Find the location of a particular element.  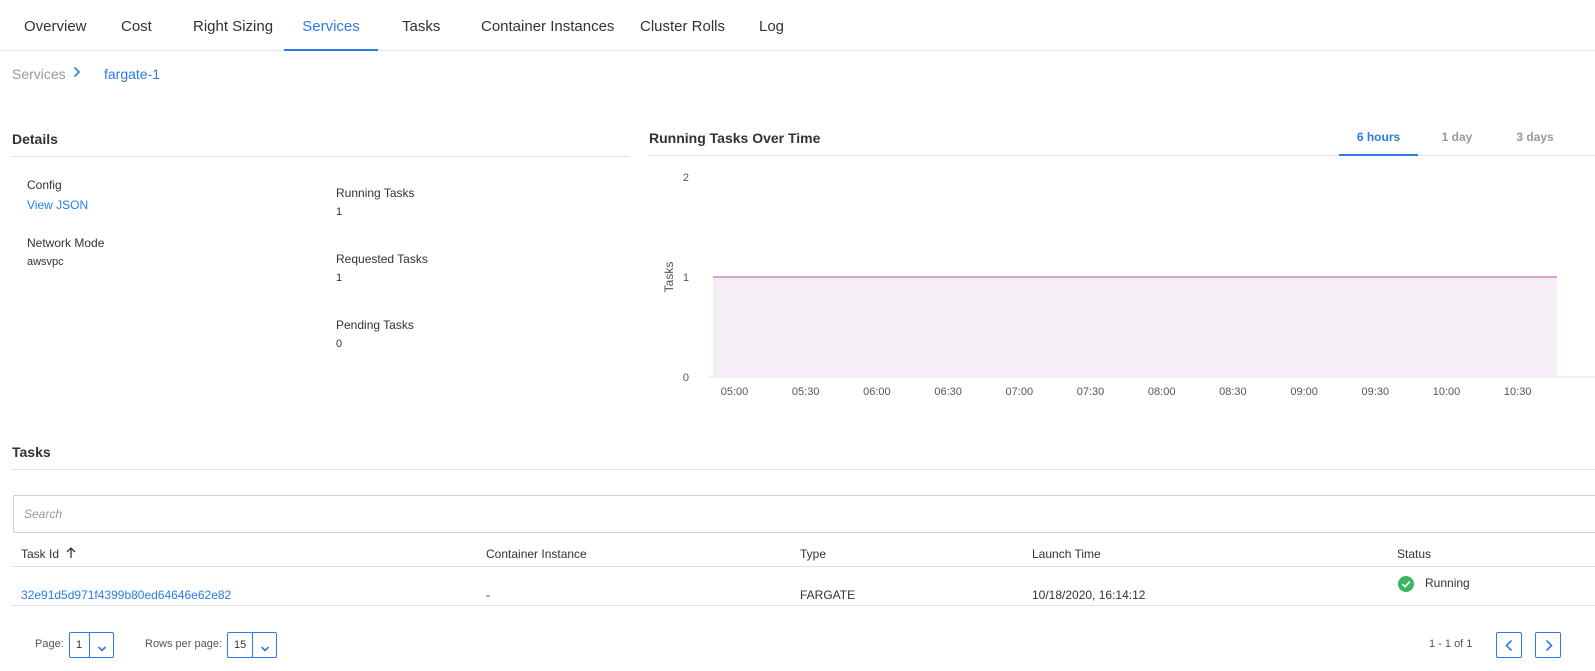

breadcrumb-current: fargate-1 is located at coordinates (132, 74).